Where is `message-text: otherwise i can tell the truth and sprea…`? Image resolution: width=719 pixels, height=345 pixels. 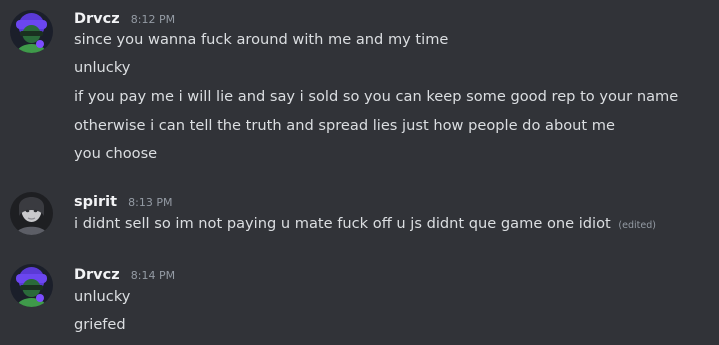 message-text: otherwise i can tell the truth and sprea… is located at coordinates (344, 125).